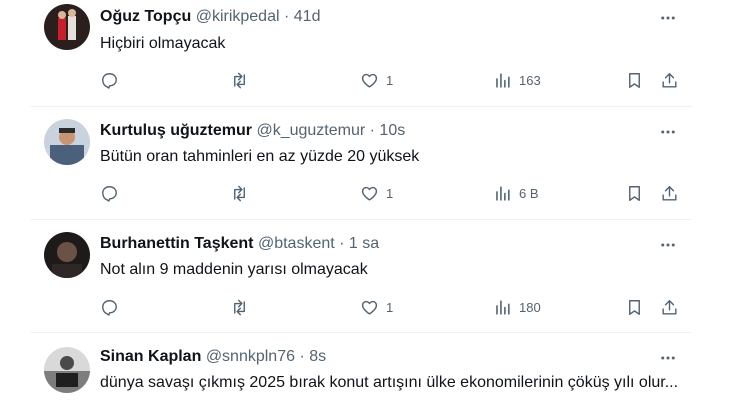 This screenshot has height=420, width=730. Describe the element at coordinates (250, 356) in the screenshot. I see `user-handle: @snnkpln76` at that location.